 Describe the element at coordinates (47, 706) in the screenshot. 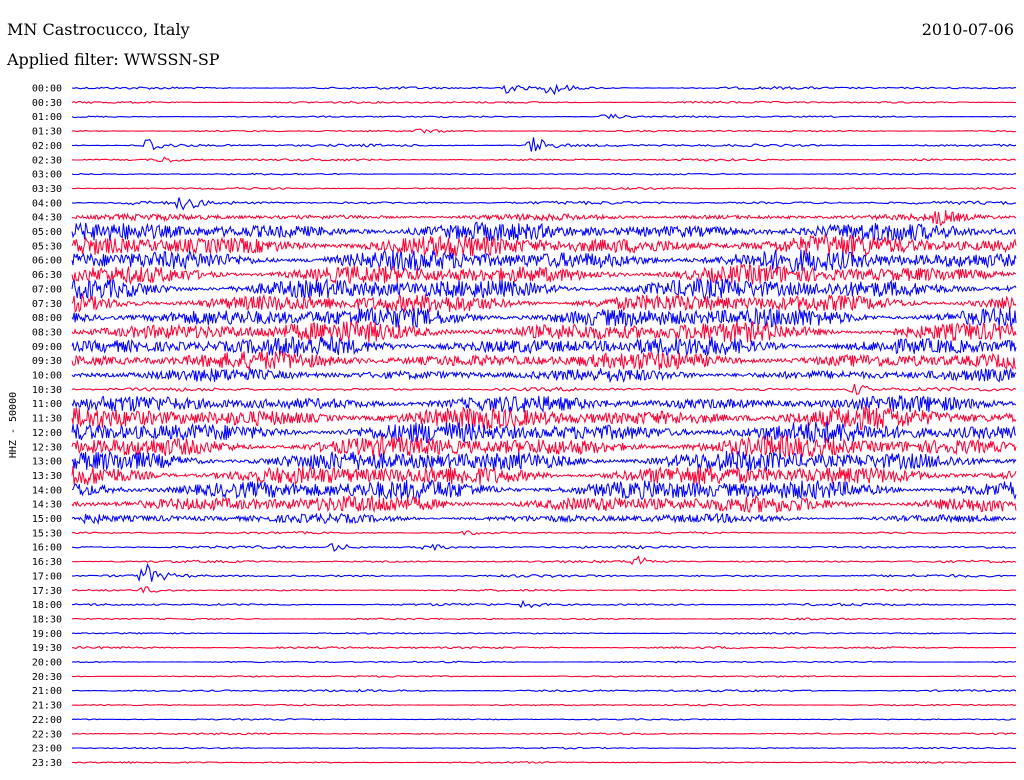

I see `time-label: 21:30` at that location.